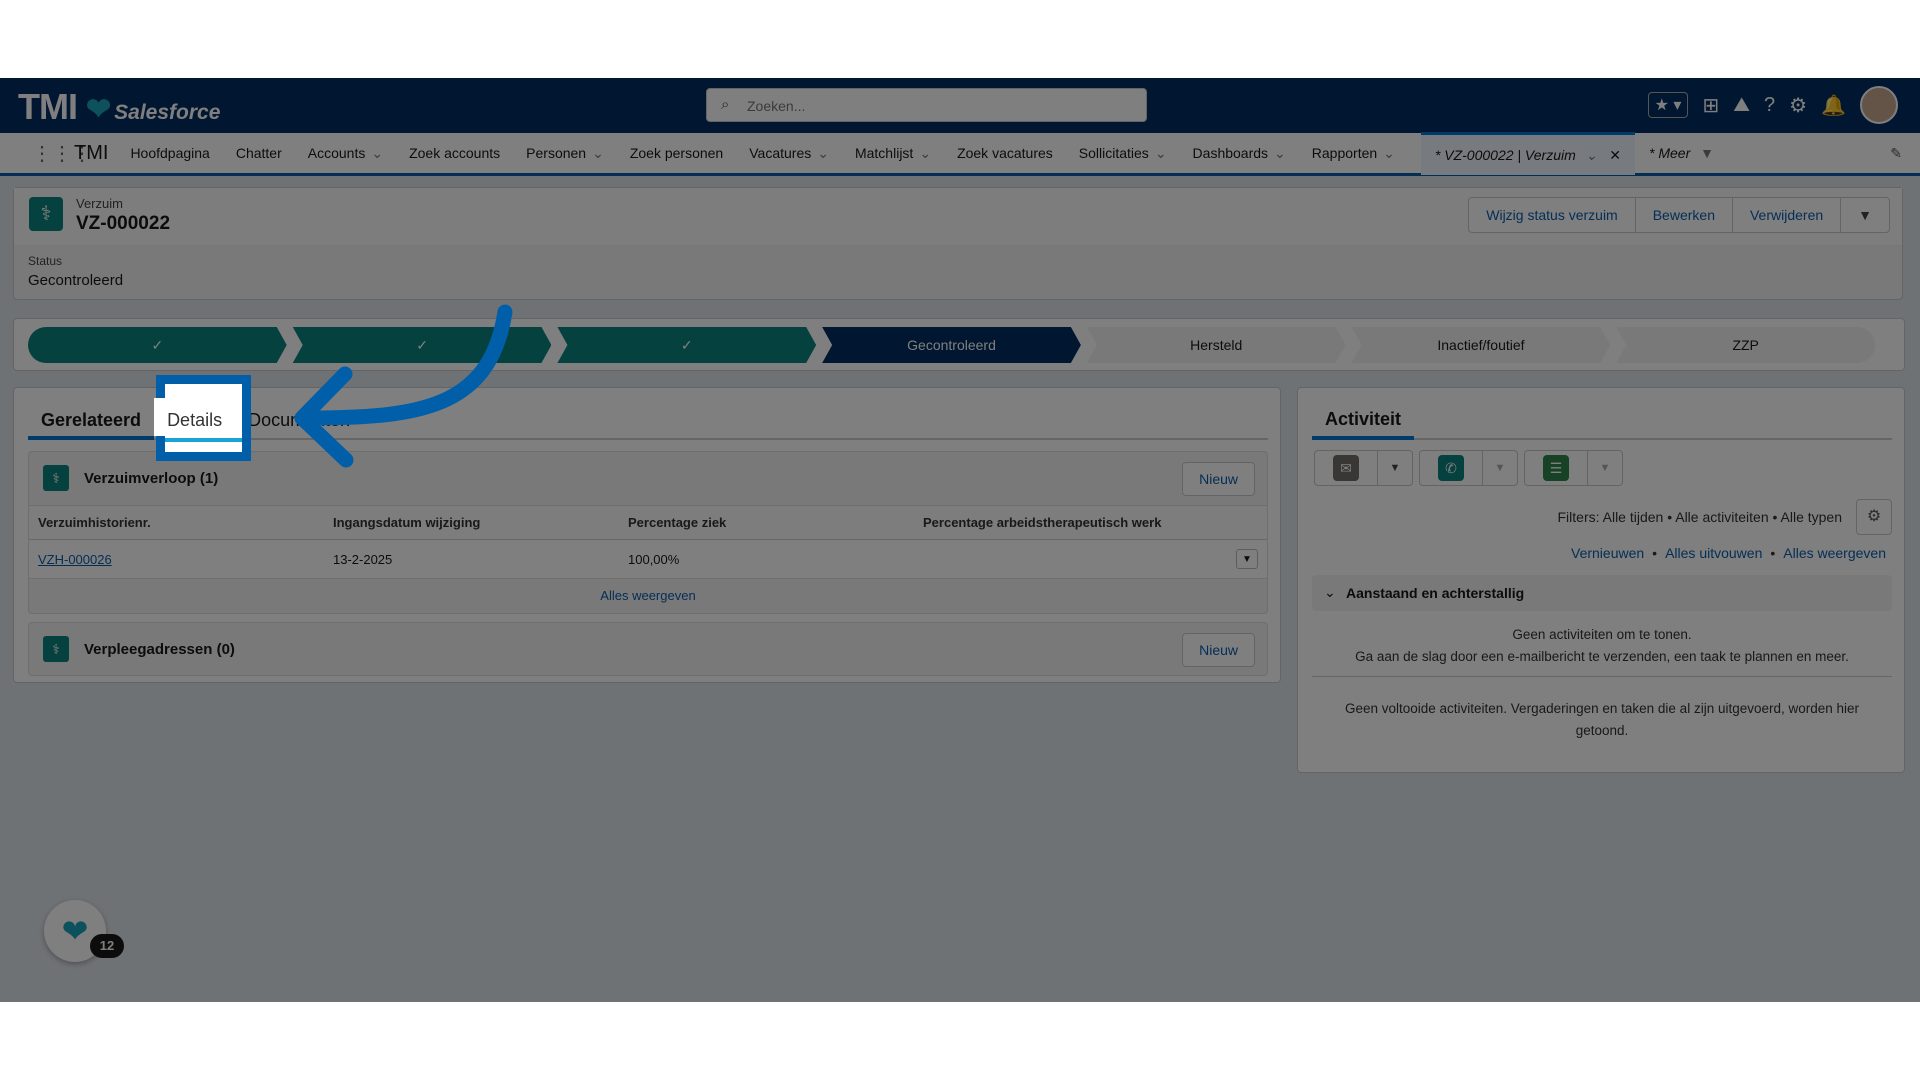  What do you see at coordinates (403, 386) in the screenshot?
I see `pointer-arrow-icon` at bounding box center [403, 386].